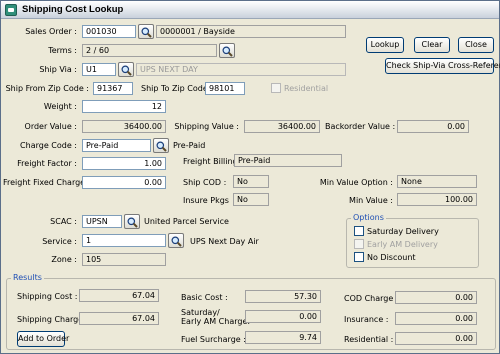 The image size is (500, 354). Describe the element at coordinates (204, 297) in the screenshot. I see `basic-cost-label: Basic Cost :` at that location.